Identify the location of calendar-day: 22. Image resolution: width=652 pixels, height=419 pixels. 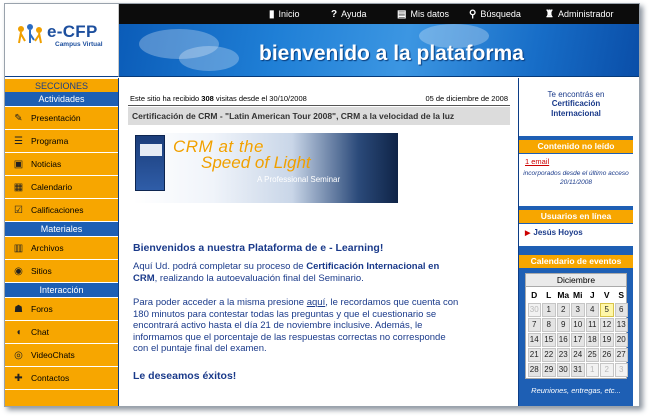
(549, 354).